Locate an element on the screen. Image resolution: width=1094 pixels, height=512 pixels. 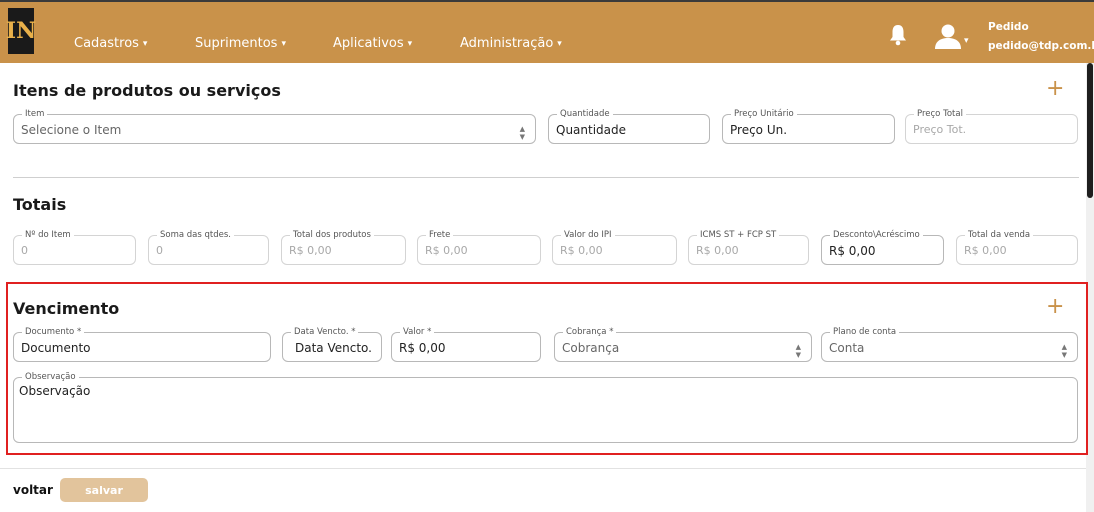
total-field-num-item: Nº do Item 0 is located at coordinates (74, 247).